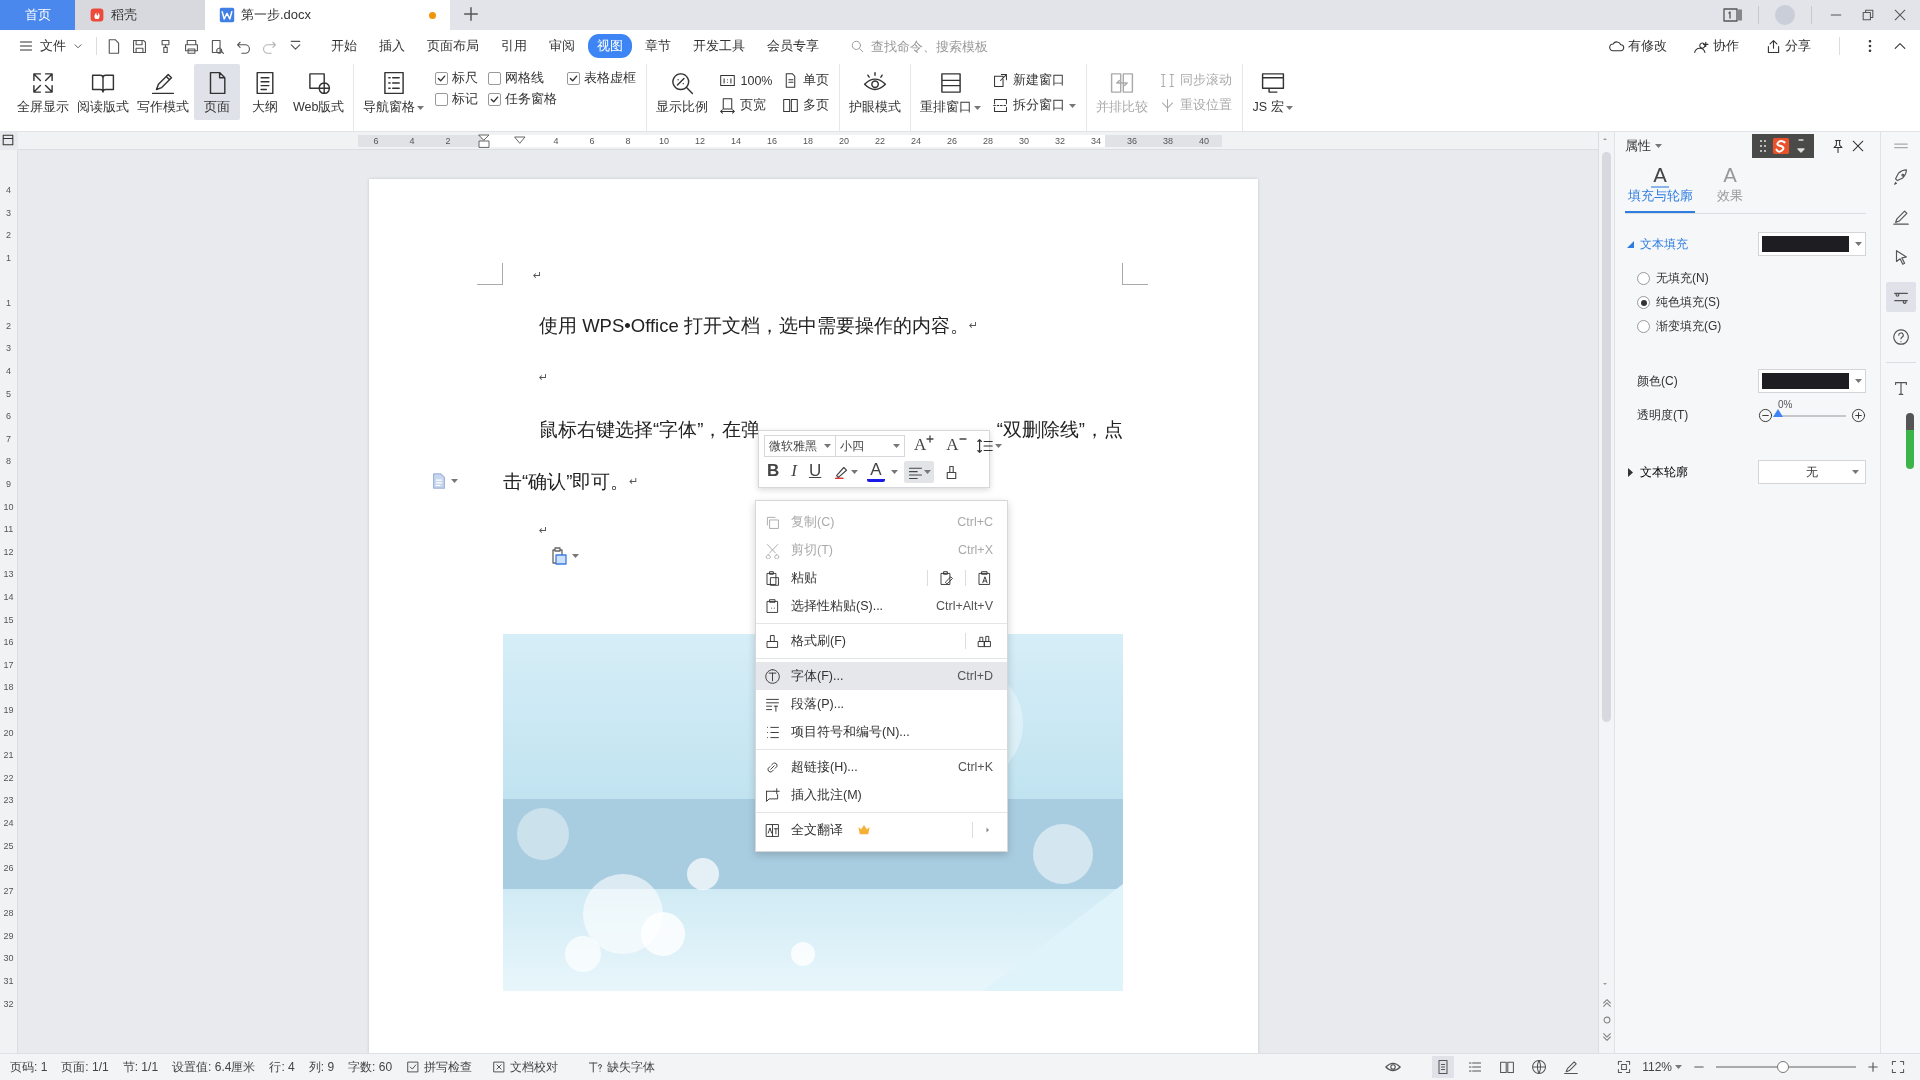 The image size is (1920, 1080). I want to click on menu-tab: 开始, so click(344, 46).